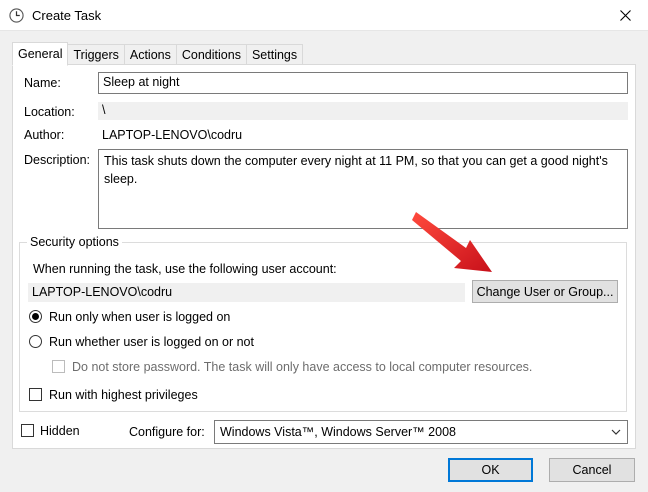 This screenshot has height=492, width=648. I want to click on location-label: Location:, so click(49, 112).